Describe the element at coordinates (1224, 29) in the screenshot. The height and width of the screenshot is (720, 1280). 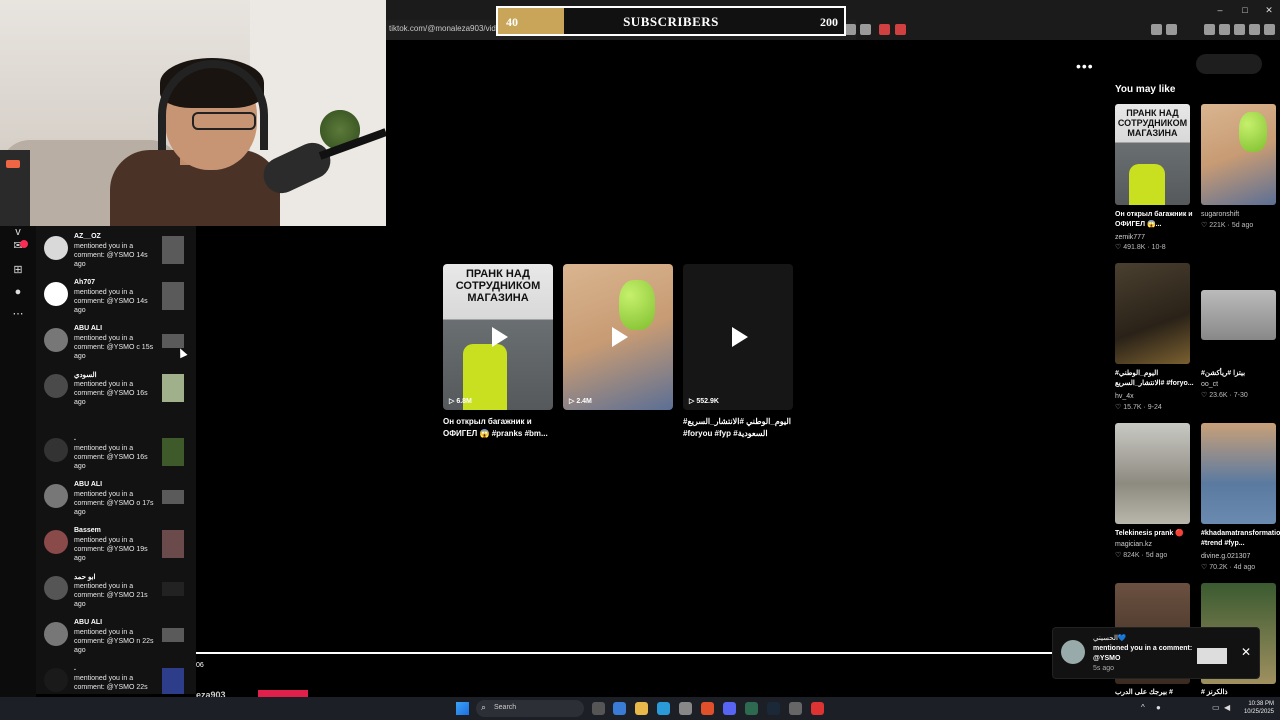
I see `tabs-icon` at that location.